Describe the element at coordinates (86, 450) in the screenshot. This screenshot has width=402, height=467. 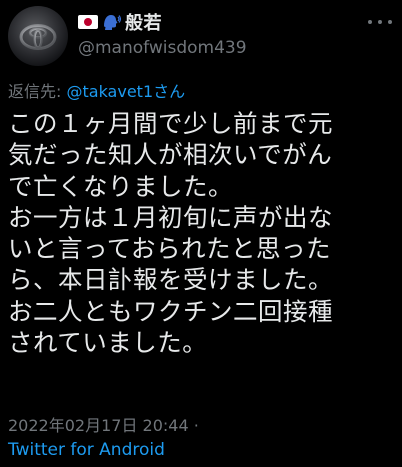
I see `tweet-client-link: Twitter for Android` at that location.